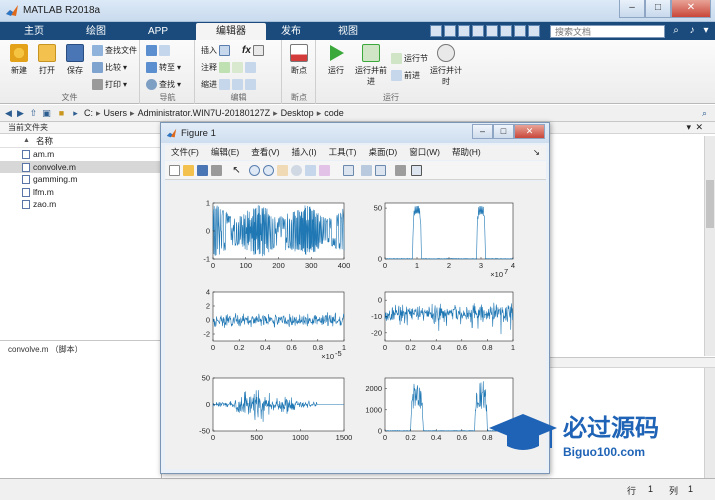 The width and height of the screenshot is (715, 500). Describe the element at coordinates (632, 9) in the screenshot. I see `minimize-button: –` at that location.